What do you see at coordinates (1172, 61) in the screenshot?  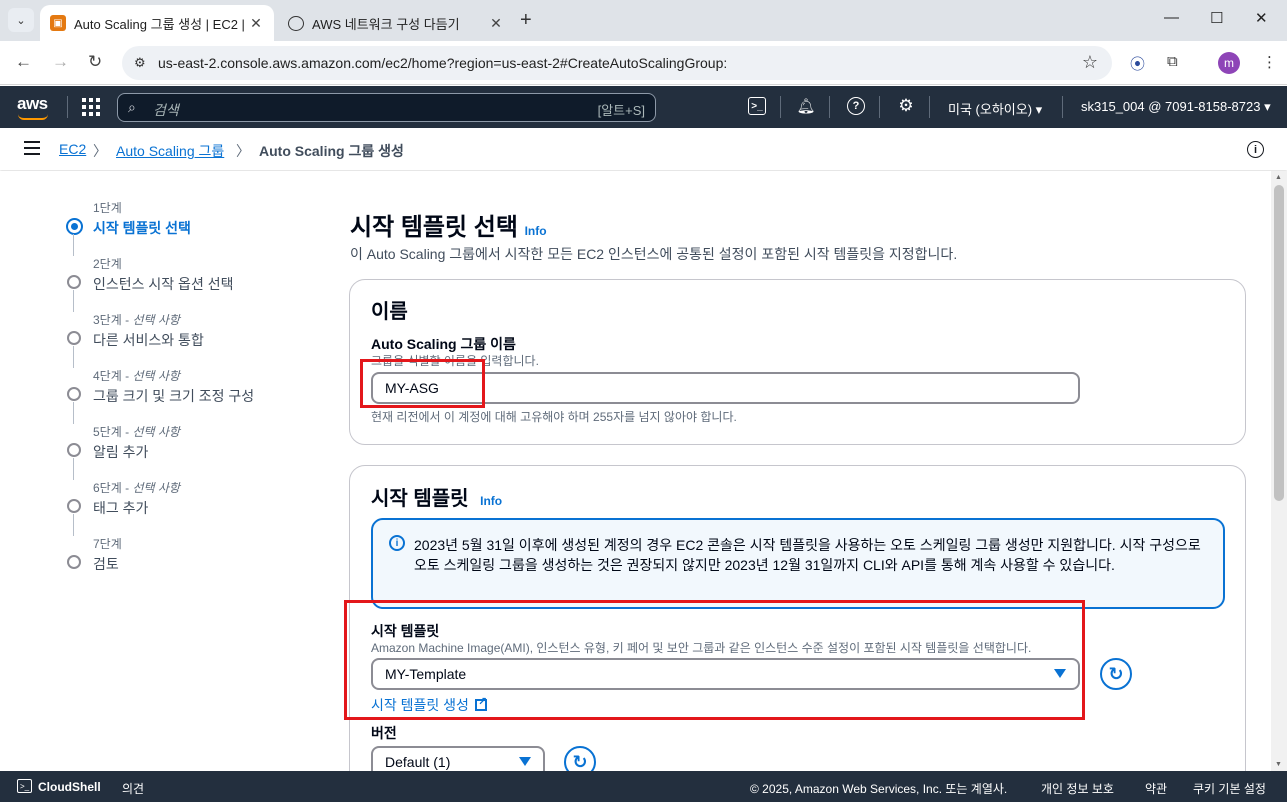 I see `extensions-puzzle-icon: ⧉` at bounding box center [1172, 61].